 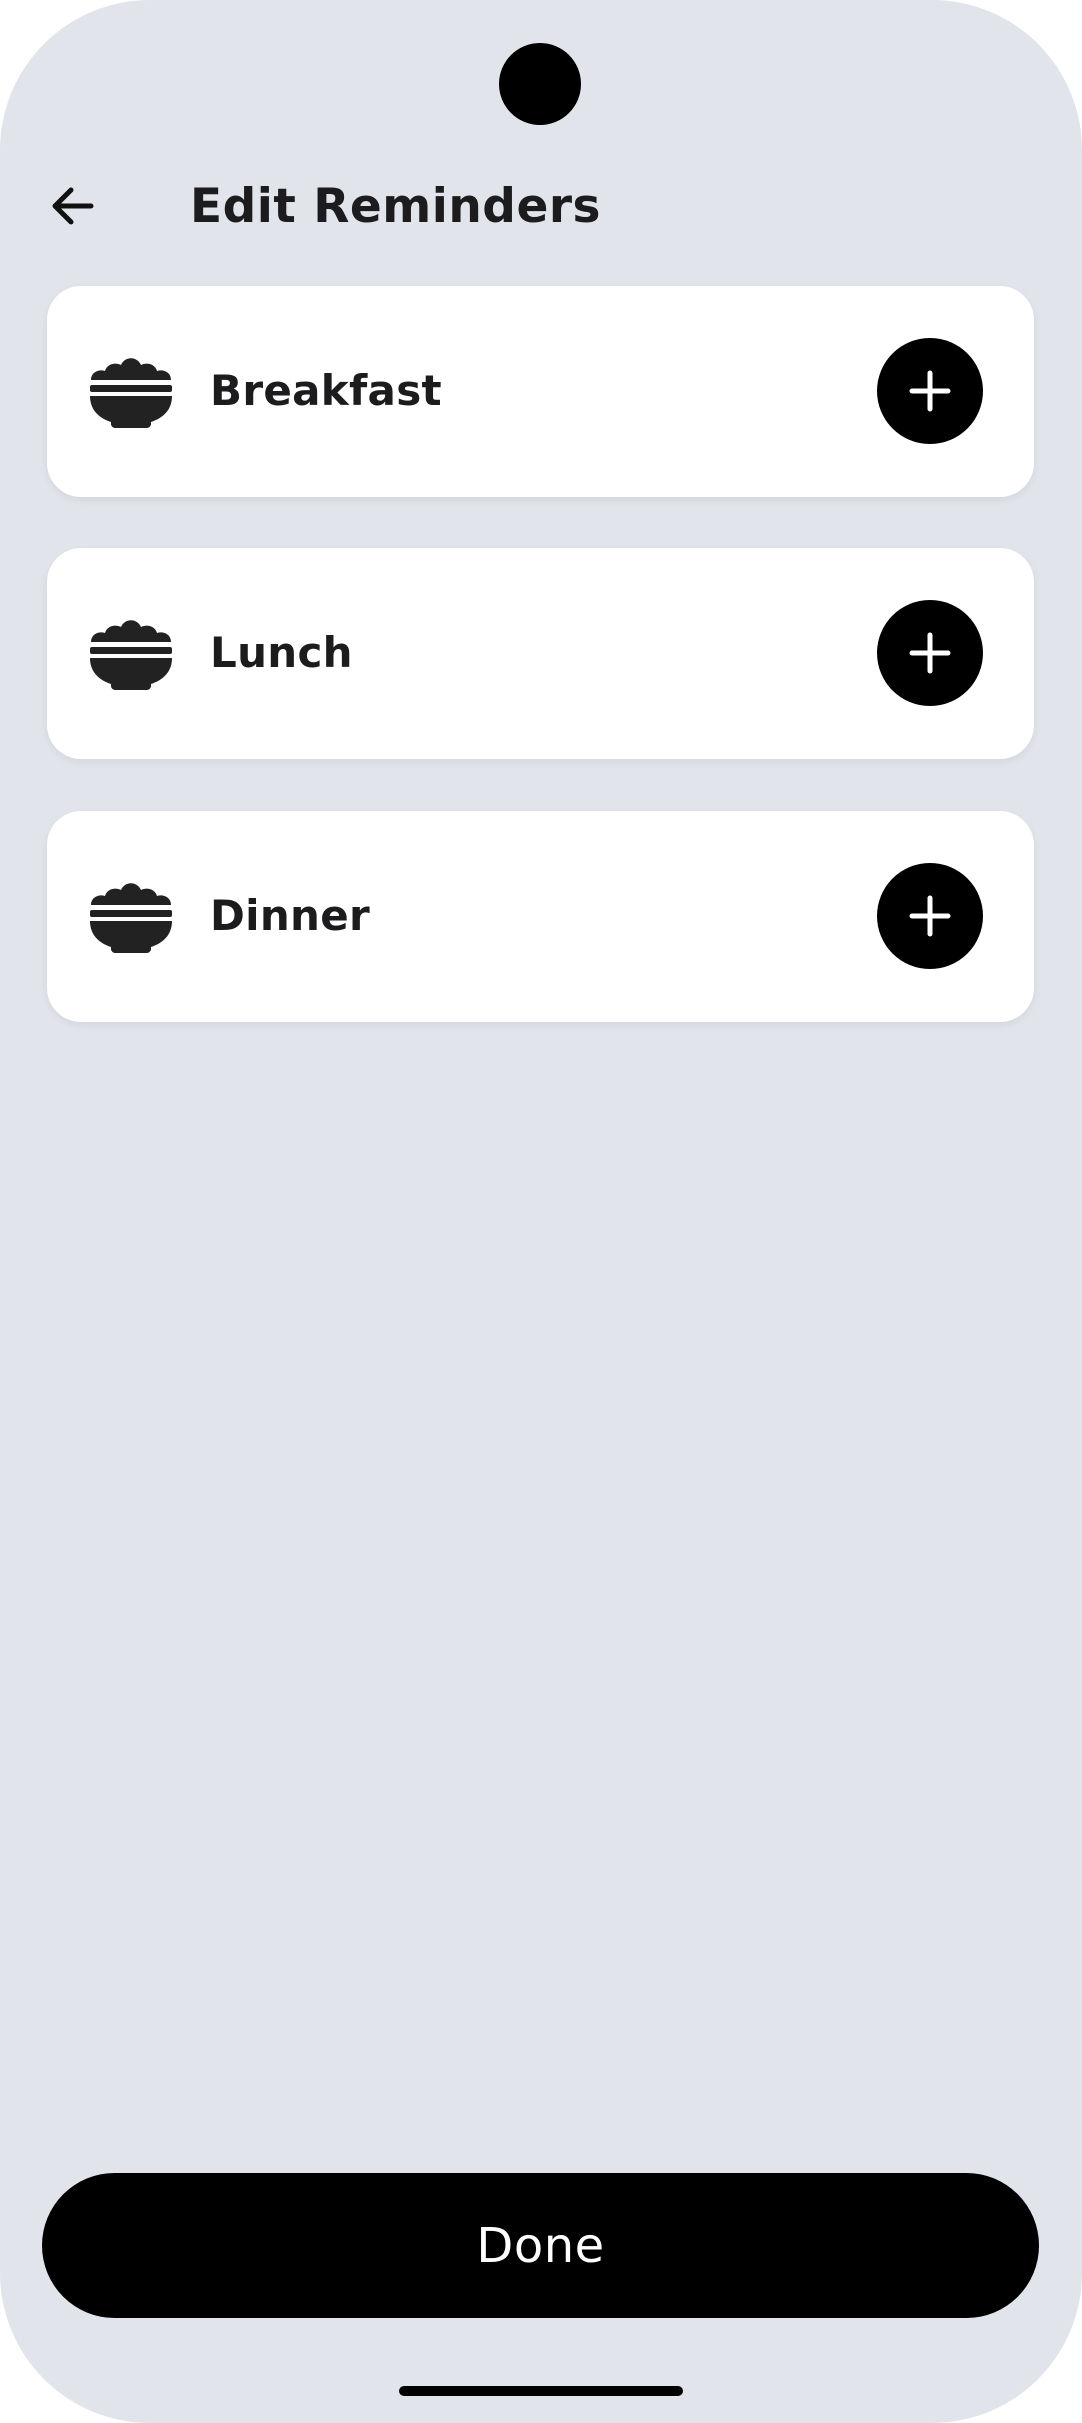 What do you see at coordinates (326, 390) in the screenshot?
I see `meal-label: Breakfast` at bounding box center [326, 390].